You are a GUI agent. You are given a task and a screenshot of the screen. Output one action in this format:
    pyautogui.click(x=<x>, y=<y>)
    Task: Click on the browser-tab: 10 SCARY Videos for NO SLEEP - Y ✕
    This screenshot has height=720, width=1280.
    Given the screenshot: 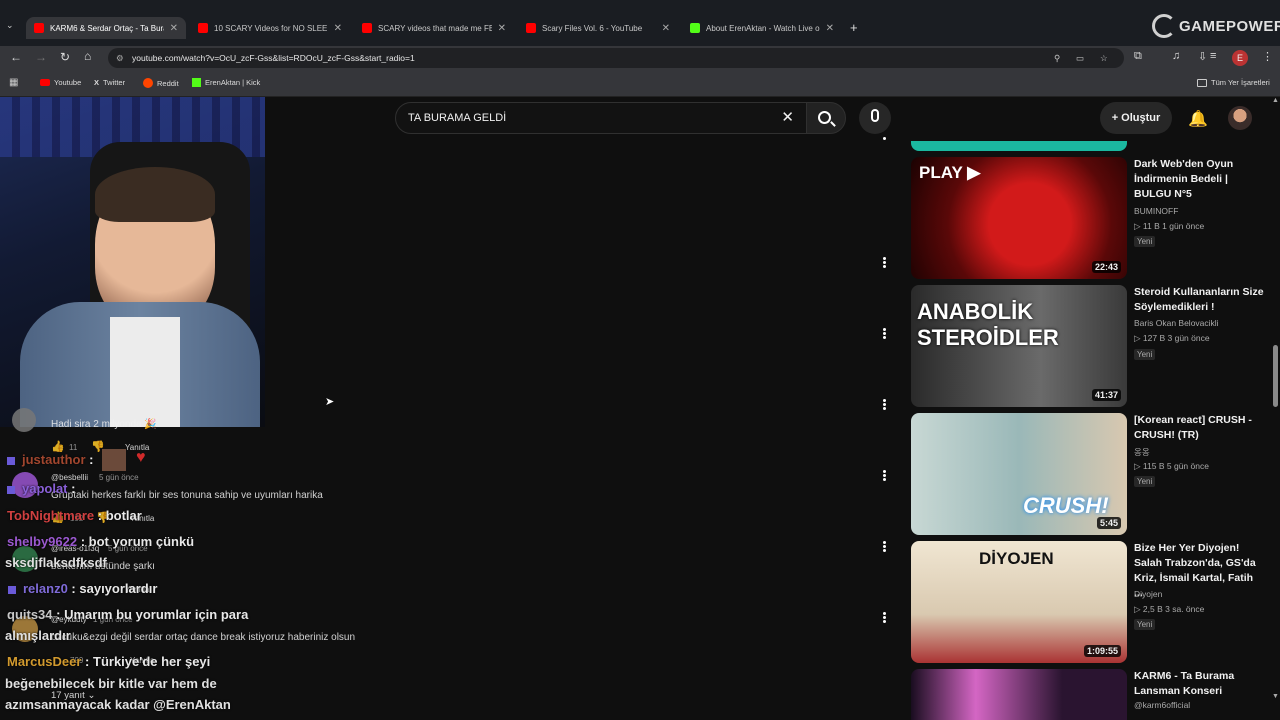 What is the action you would take?
    pyautogui.click(x=270, y=28)
    